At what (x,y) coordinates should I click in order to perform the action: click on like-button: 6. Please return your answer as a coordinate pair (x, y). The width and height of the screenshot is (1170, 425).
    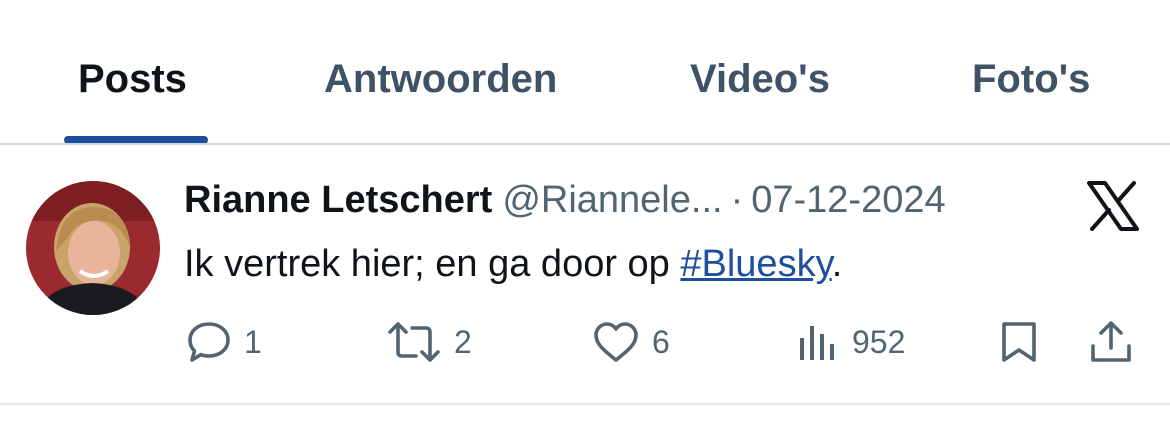
    Looking at the image, I should click on (631, 342).